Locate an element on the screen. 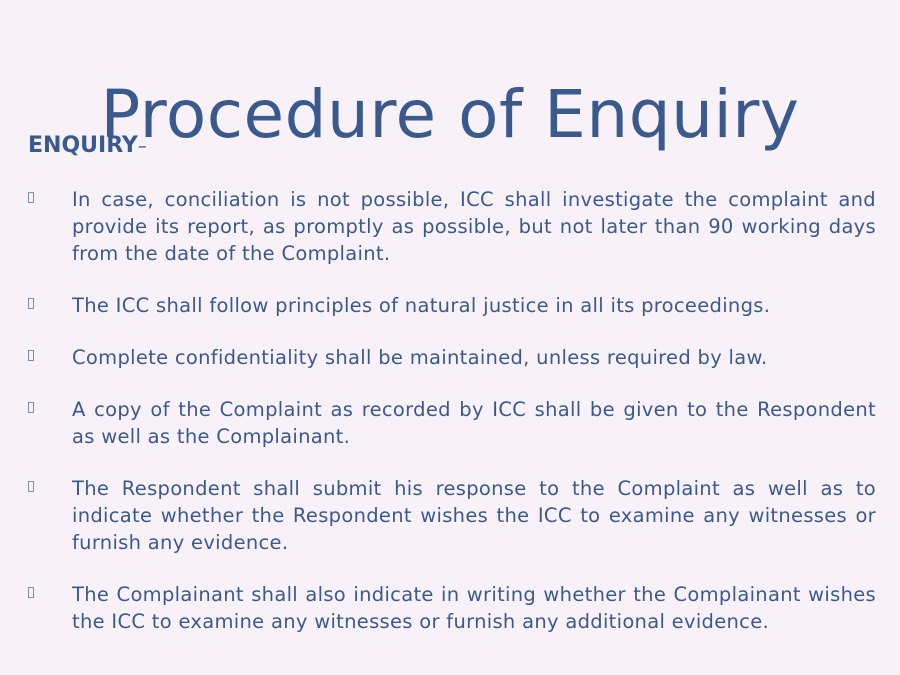 This screenshot has width=900, height=675. section-heading: ENQUIRY– is located at coordinates (87, 146).